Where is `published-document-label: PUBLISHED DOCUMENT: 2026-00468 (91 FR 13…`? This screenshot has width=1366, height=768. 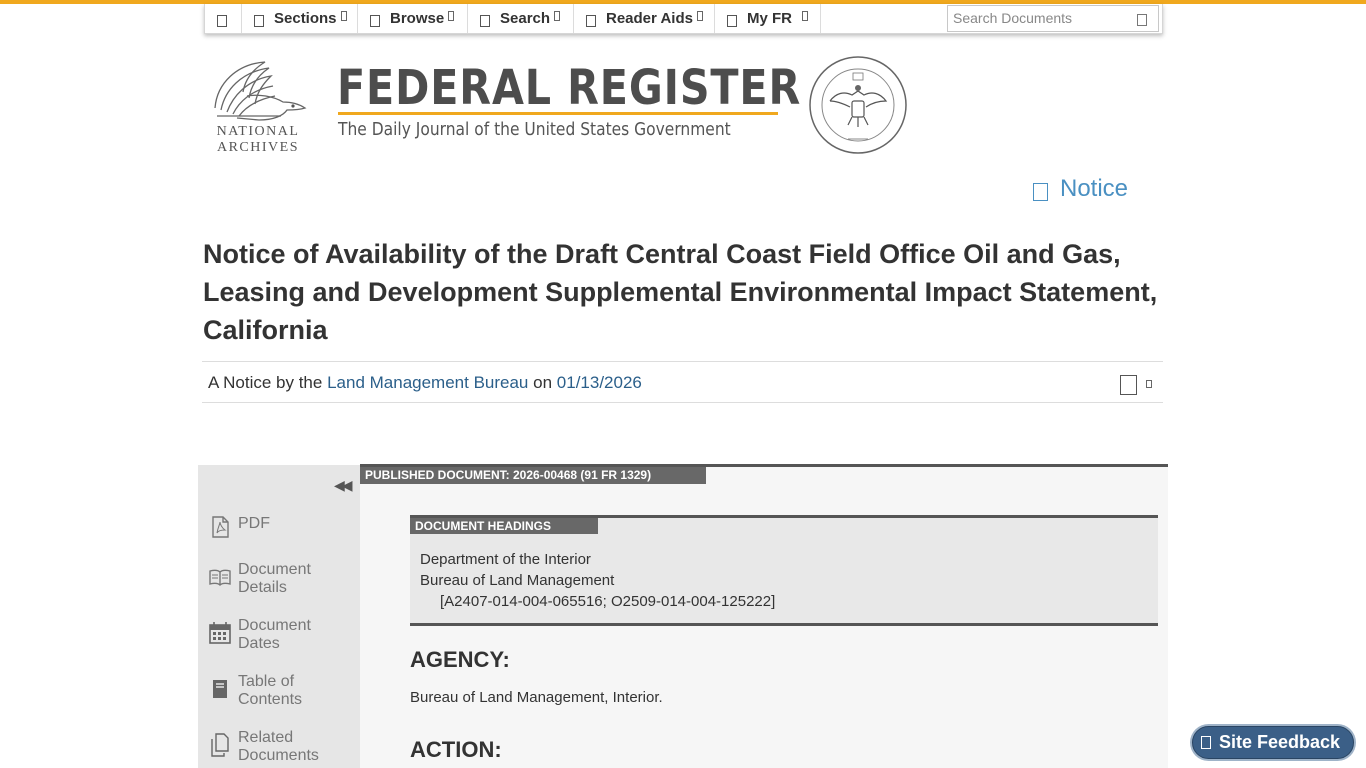
published-document-label: PUBLISHED DOCUMENT: 2026-00468 (91 FR 13… is located at coordinates (533, 475).